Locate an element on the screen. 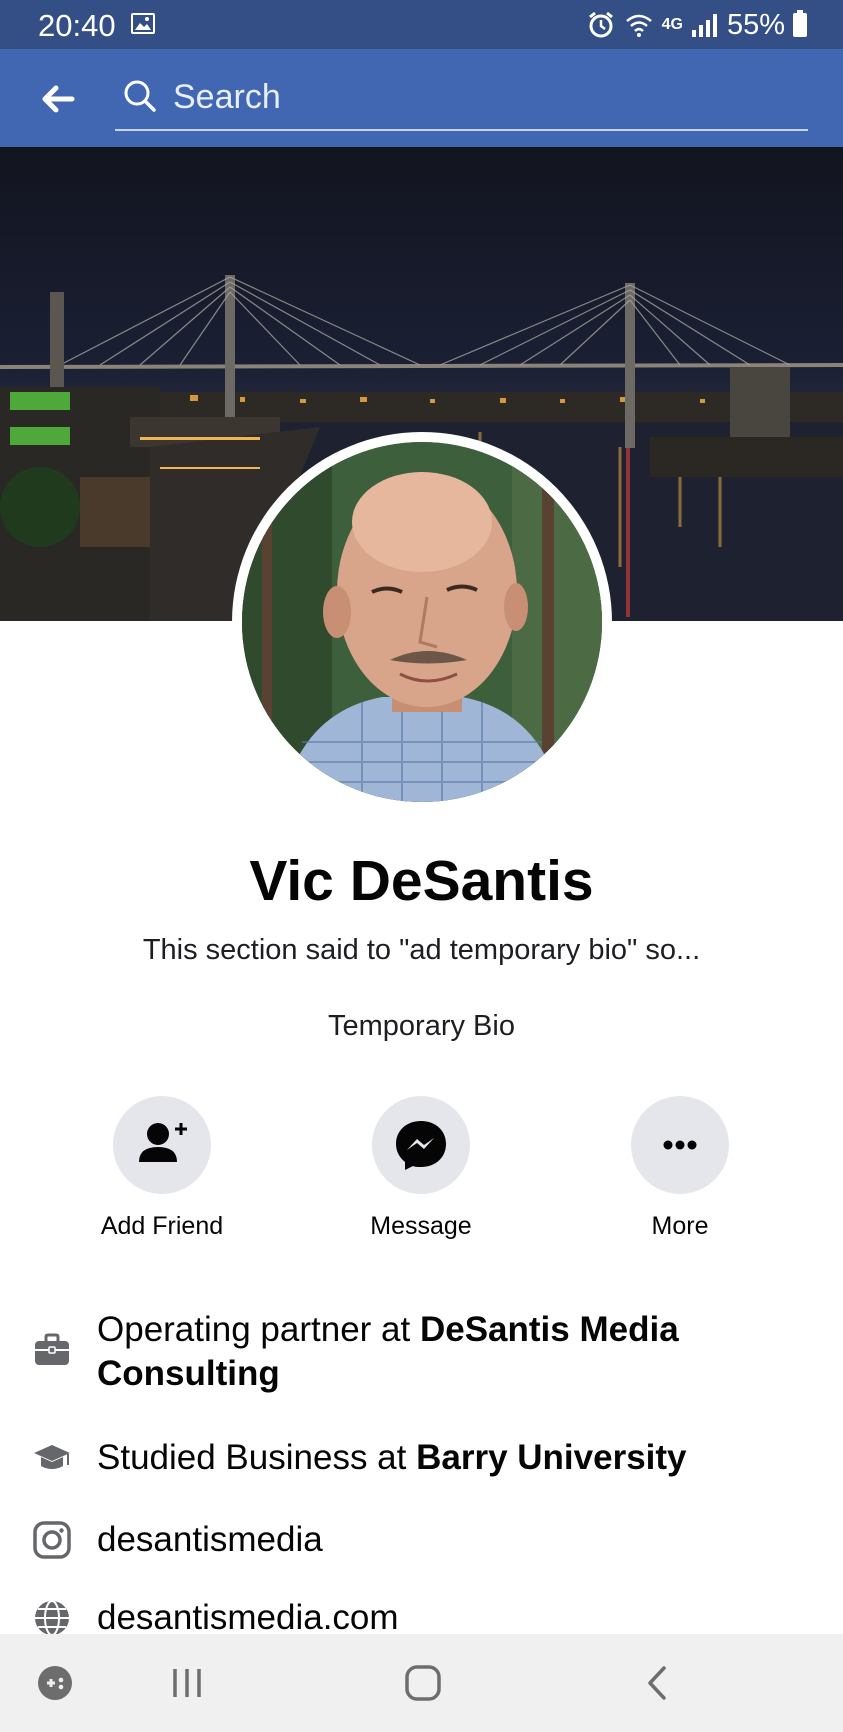 This screenshot has width=843, height=1732. add-friend-label: Add Friend is located at coordinates (162, 1226).